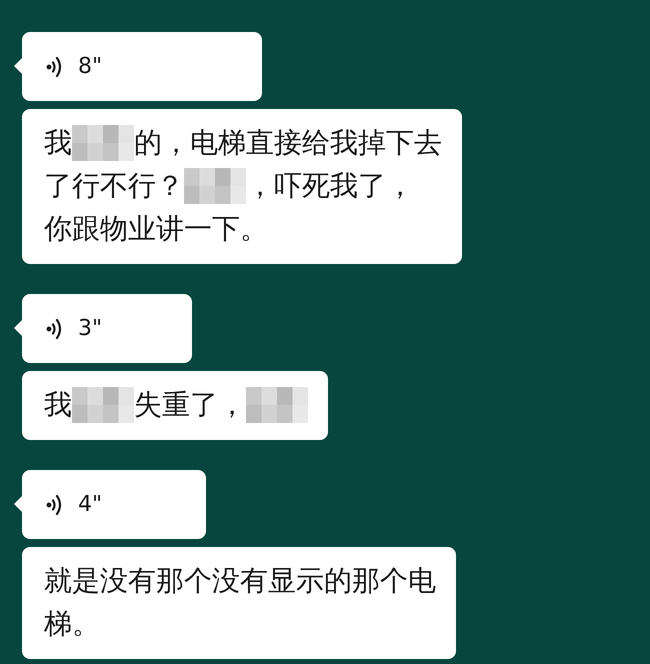 Image resolution: width=650 pixels, height=664 pixels. I want to click on voice-duration: 3", so click(90, 328).